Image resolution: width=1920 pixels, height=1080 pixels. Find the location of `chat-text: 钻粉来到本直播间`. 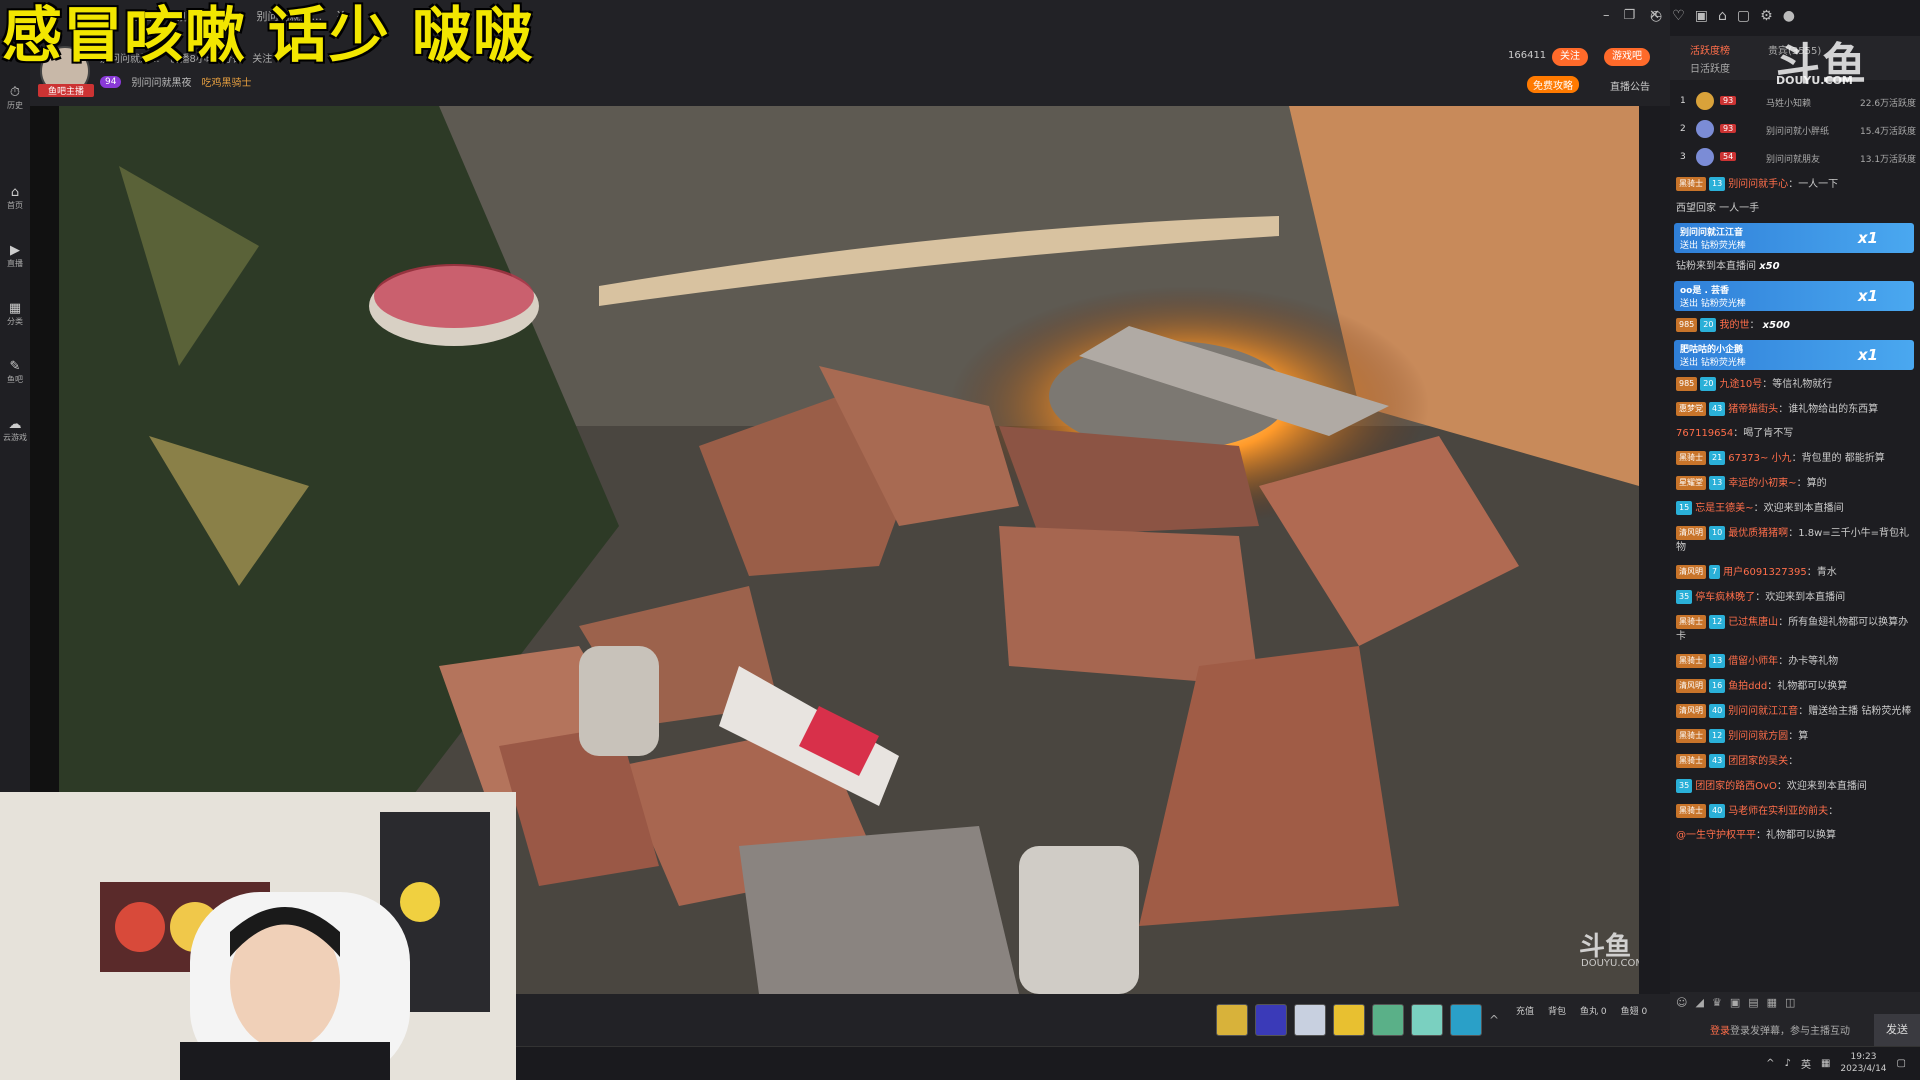

chat-text: 钻粉来到本直播间 is located at coordinates (1716, 266).